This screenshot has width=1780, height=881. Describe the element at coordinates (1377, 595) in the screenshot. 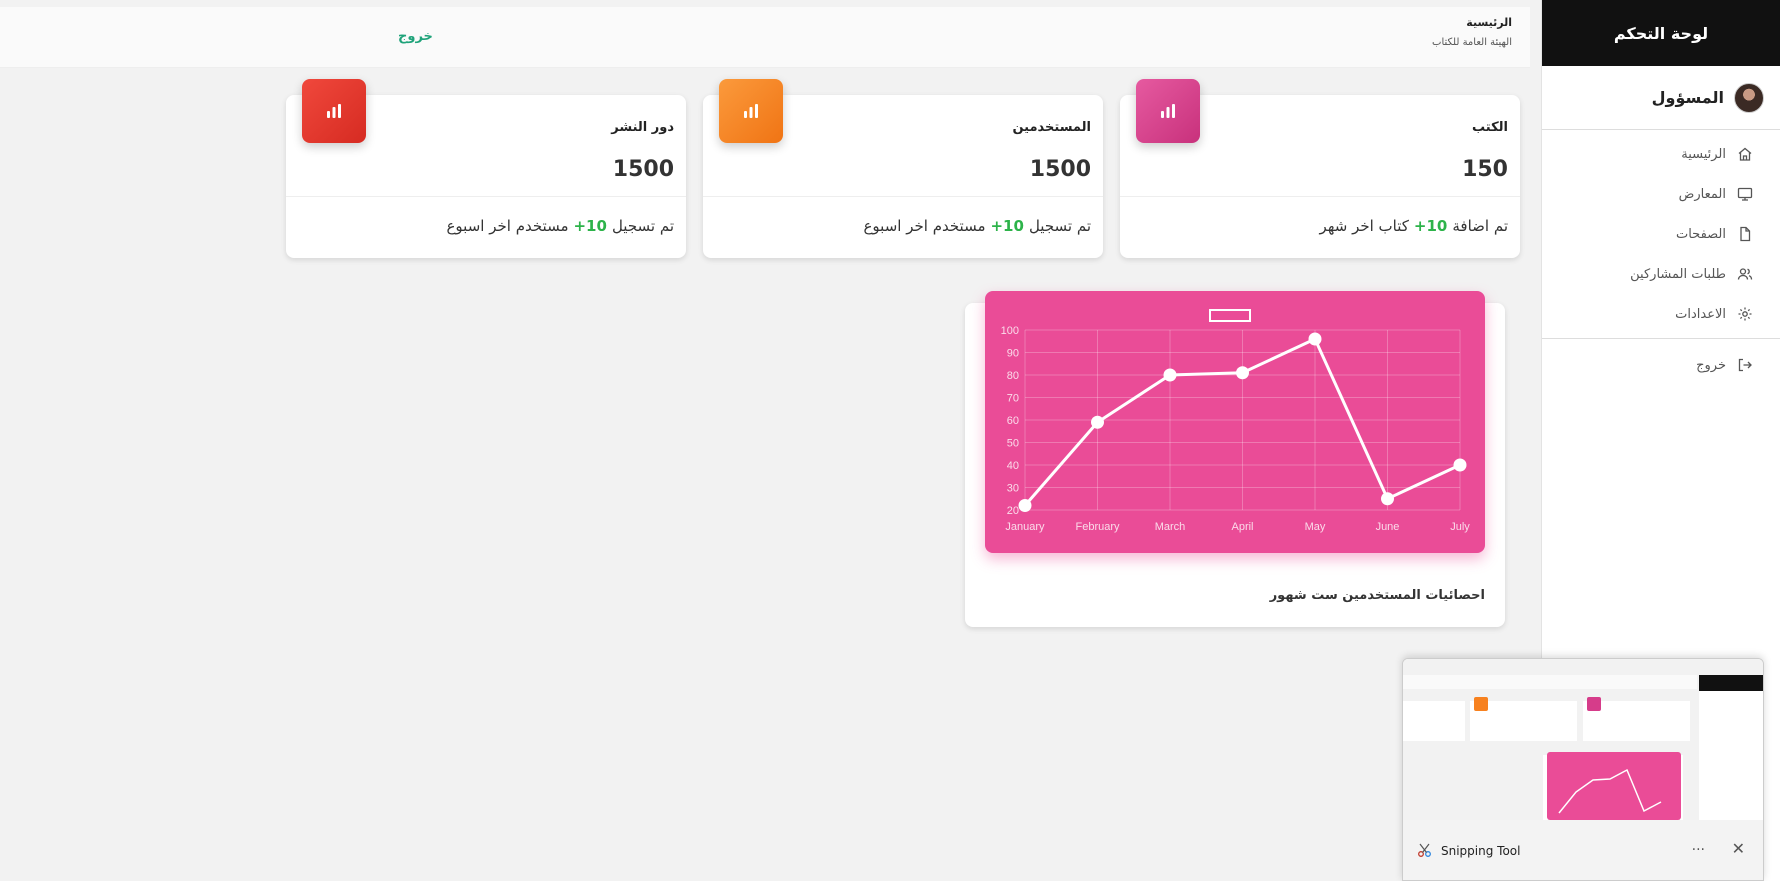

I see `chart-caption: احصائيات المستخدمين ست شهور` at that location.